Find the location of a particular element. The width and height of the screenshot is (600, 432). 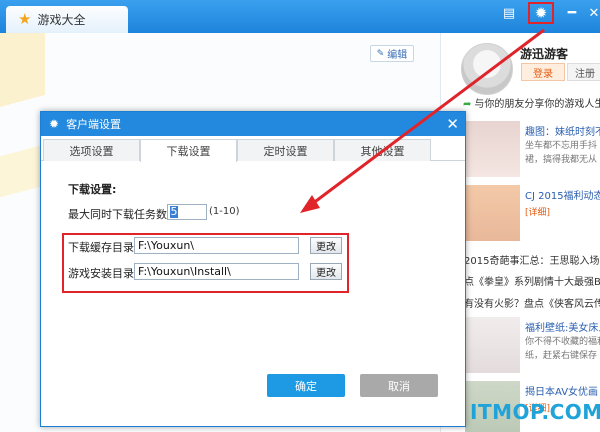

change-cache-dir-button: 更改 is located at coordinates (326, 245).